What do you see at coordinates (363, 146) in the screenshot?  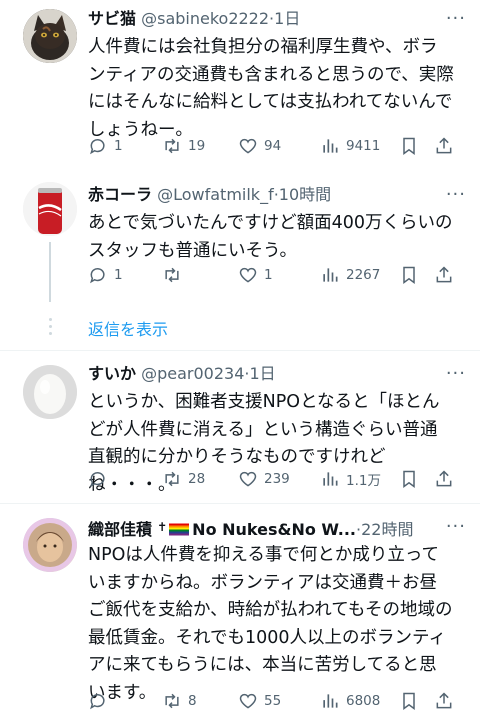 I see `view-count: 9411` at bounding box center [363, 146].